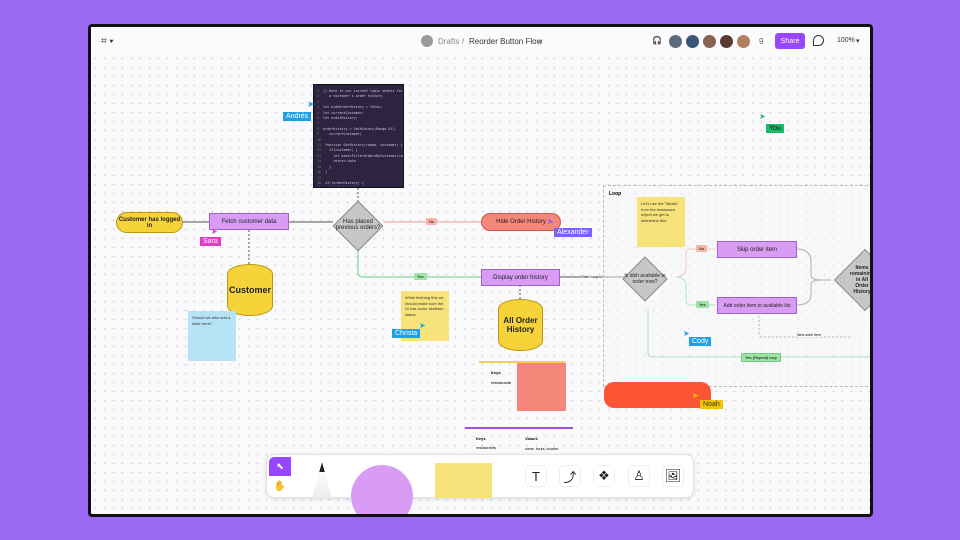 This screenshot has height=540, width=960. Describe the element at coordinates (319, 145) in the screenshot. I see `line-number: 11` at that location.